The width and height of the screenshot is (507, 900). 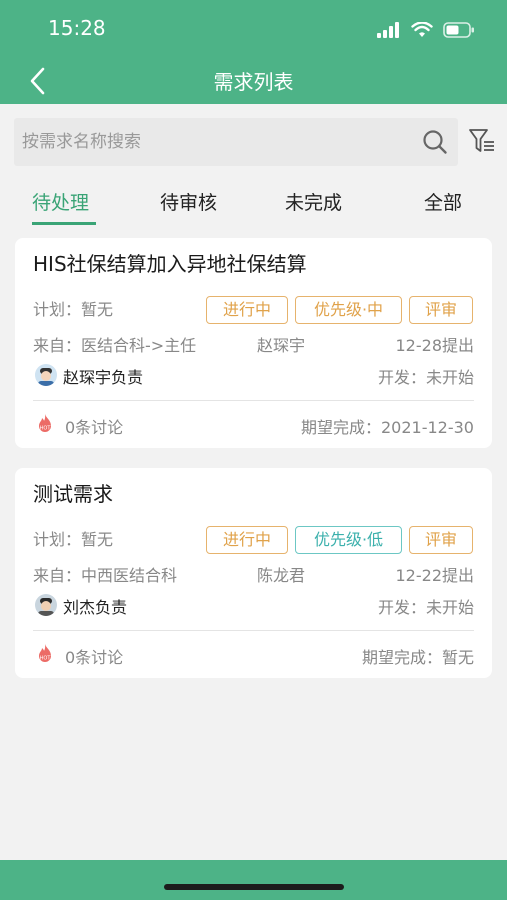 What do you see at coordinates (435, 142) in the screenshot?
I see `search-icon` at bounding box center [435, 142].